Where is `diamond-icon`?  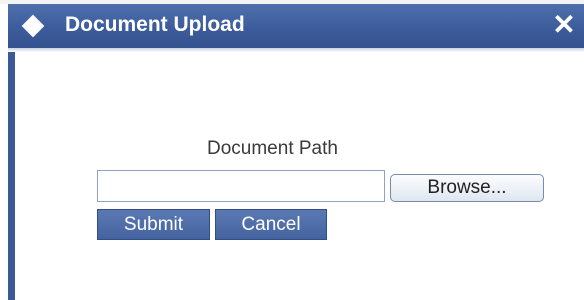 diamond-icon is located at coordinates (33, 26).